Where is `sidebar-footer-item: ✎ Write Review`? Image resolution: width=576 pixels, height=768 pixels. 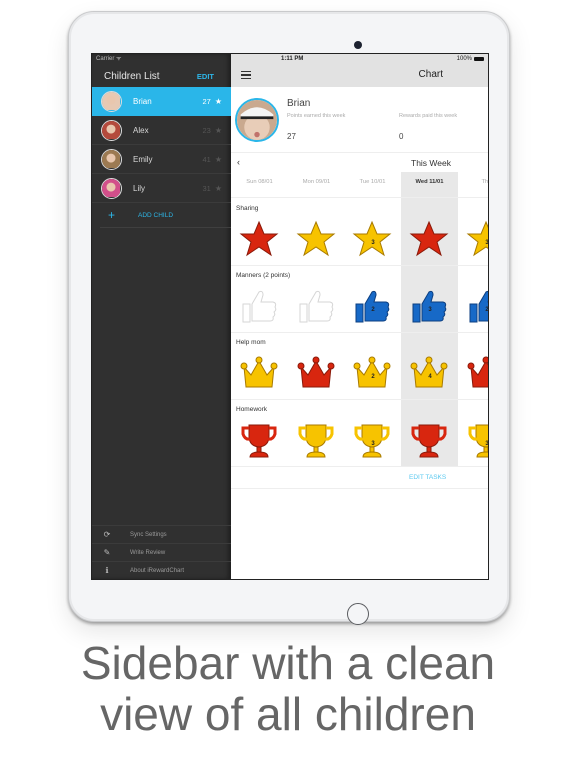 sidebar-footer-item: ✎ Write Review is located at coordinates (161, 552).